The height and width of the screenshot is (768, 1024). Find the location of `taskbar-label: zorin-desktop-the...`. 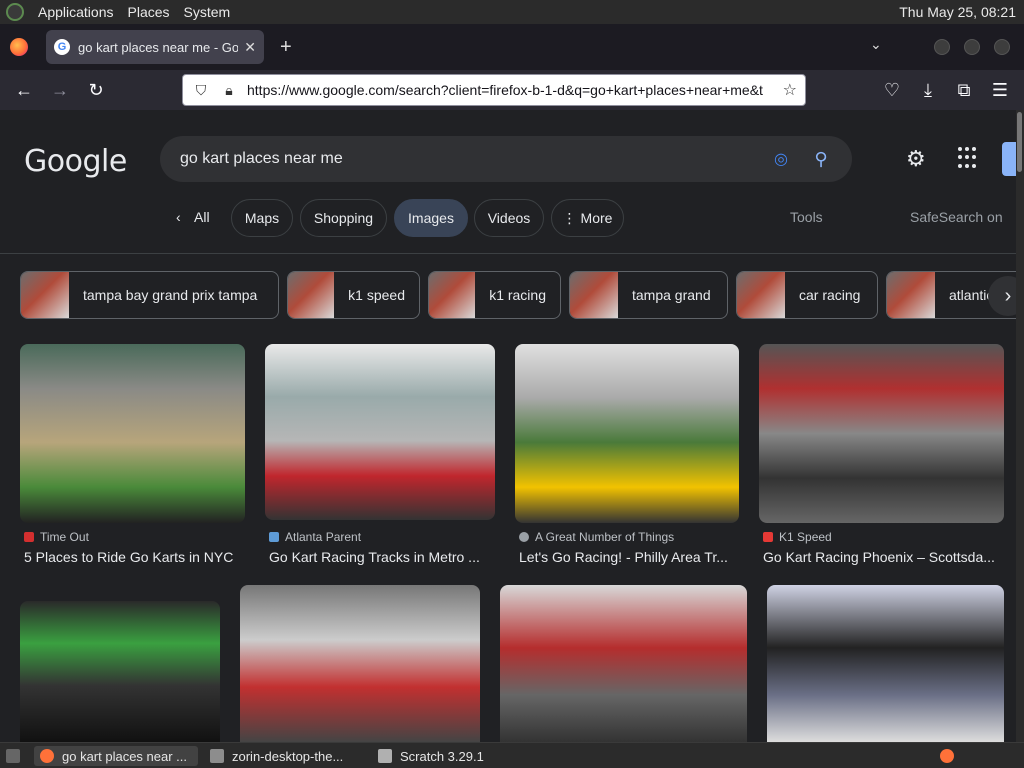

taskbar-label: zorin-desktop-the... is located at coordinates (288, 756).